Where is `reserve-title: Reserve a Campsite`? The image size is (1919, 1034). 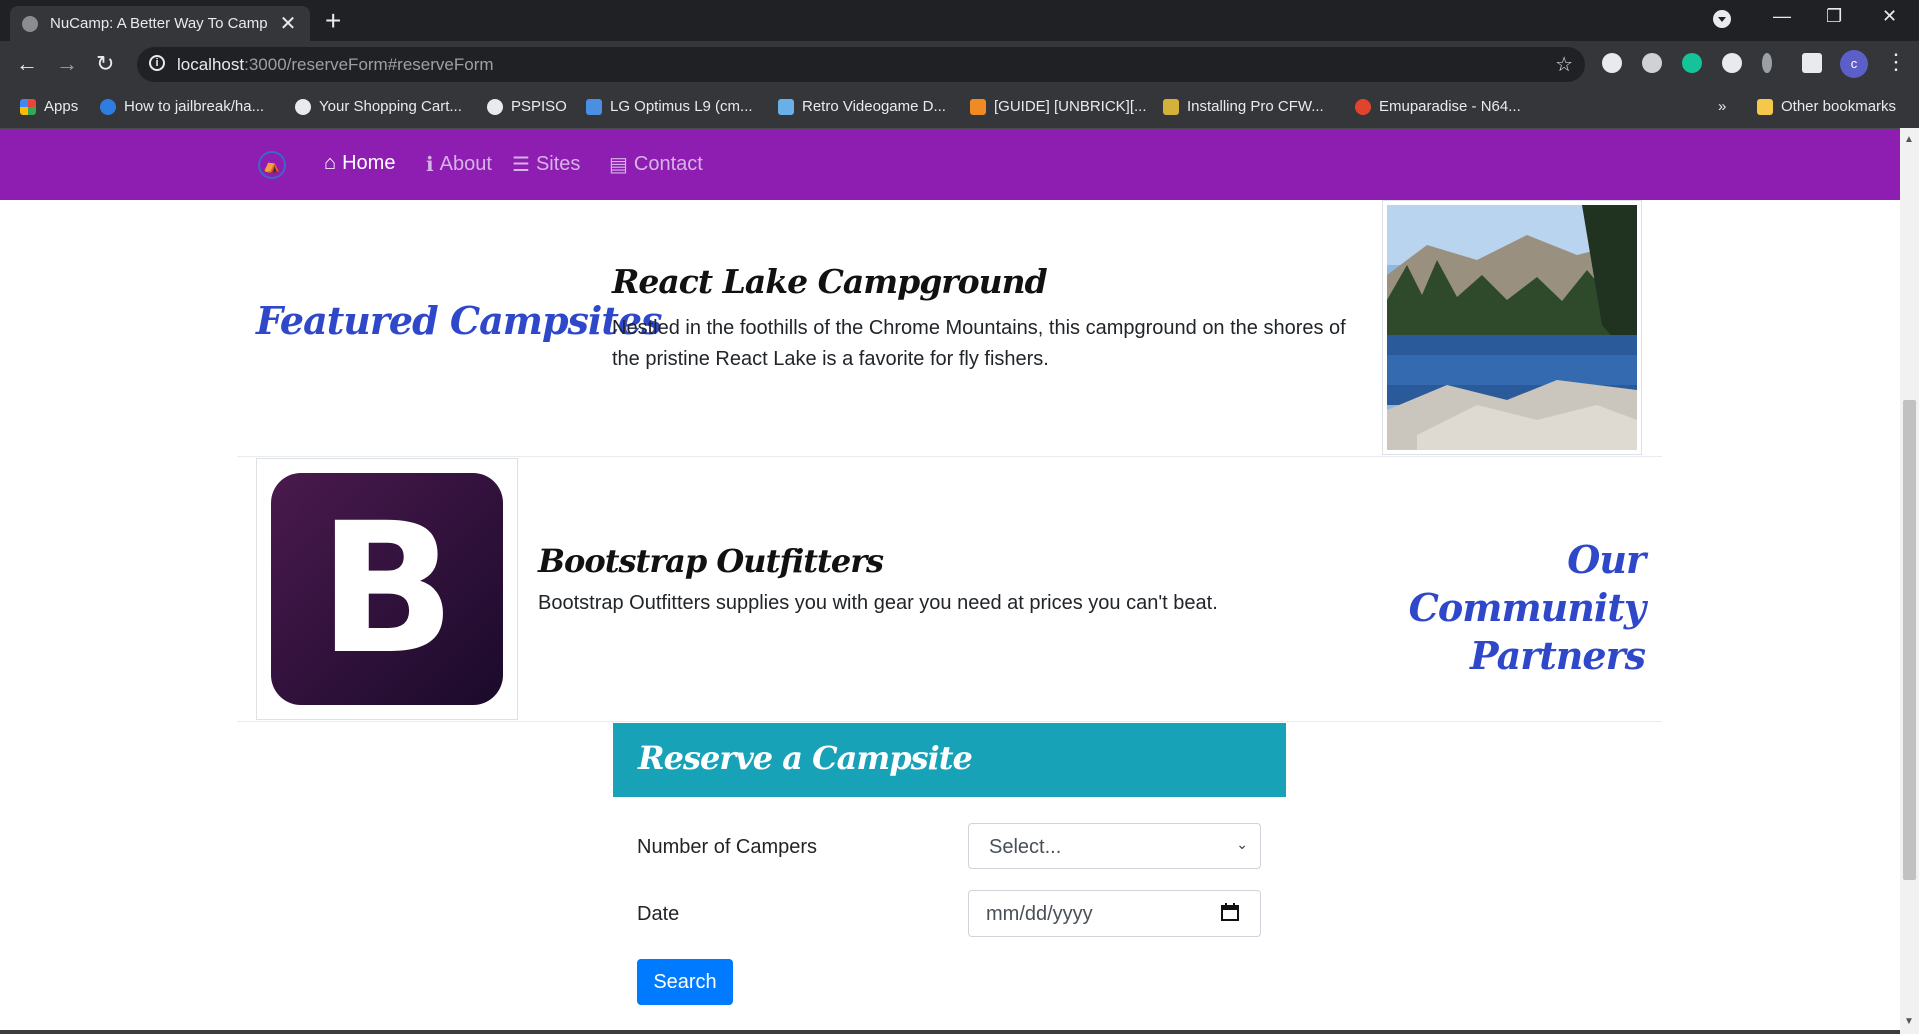 reserve-title: Reserve a Campsite is located at coordinates (805, 758).